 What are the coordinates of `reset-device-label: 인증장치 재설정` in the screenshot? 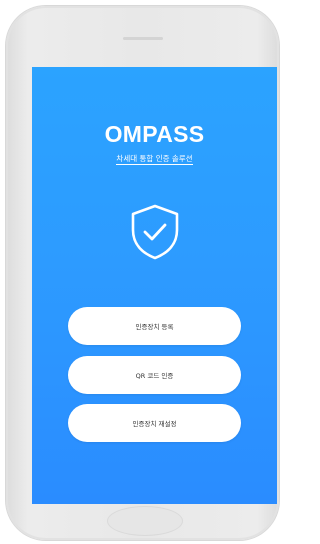 It's located at (154, 424).